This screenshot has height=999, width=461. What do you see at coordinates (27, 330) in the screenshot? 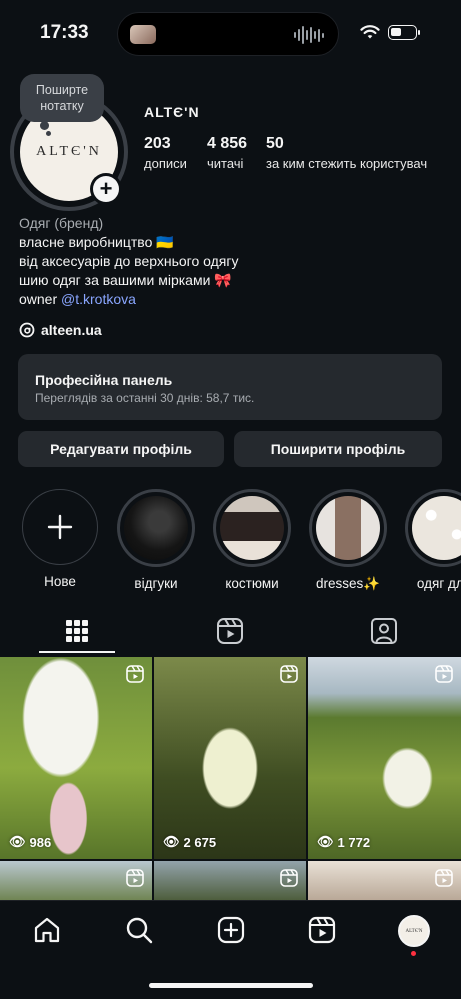
I see `threads-icon` at bounding box center [27, 330].